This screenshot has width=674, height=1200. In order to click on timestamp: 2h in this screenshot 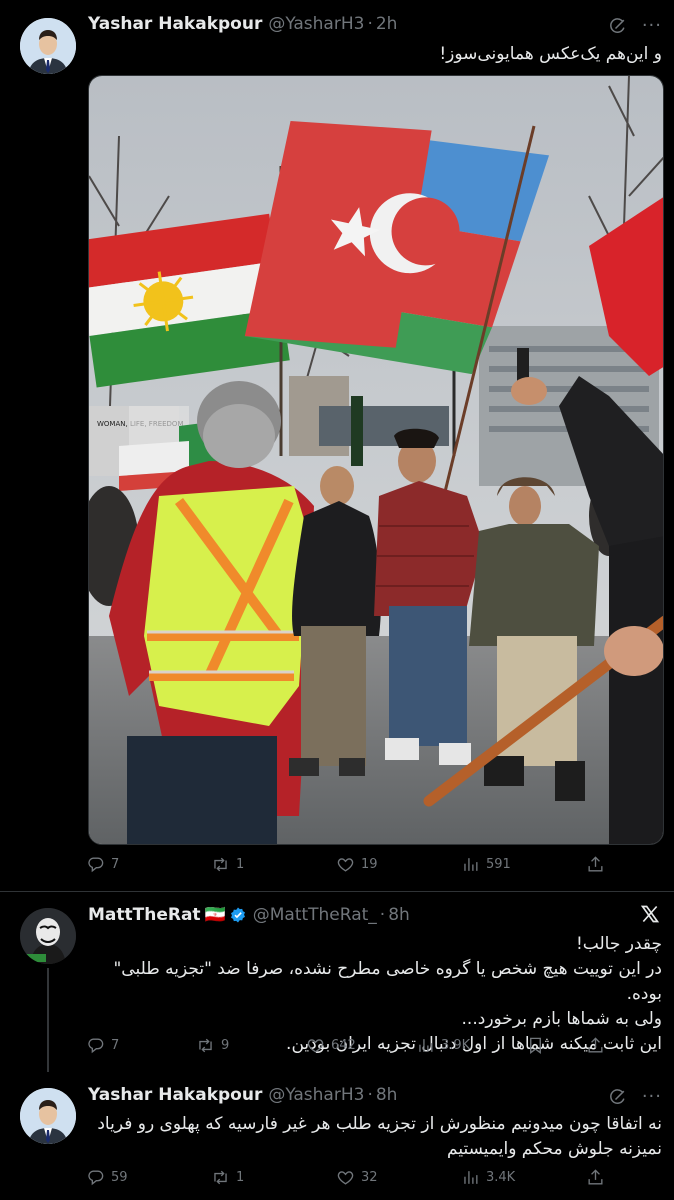, I will do `click(387, 24)`.